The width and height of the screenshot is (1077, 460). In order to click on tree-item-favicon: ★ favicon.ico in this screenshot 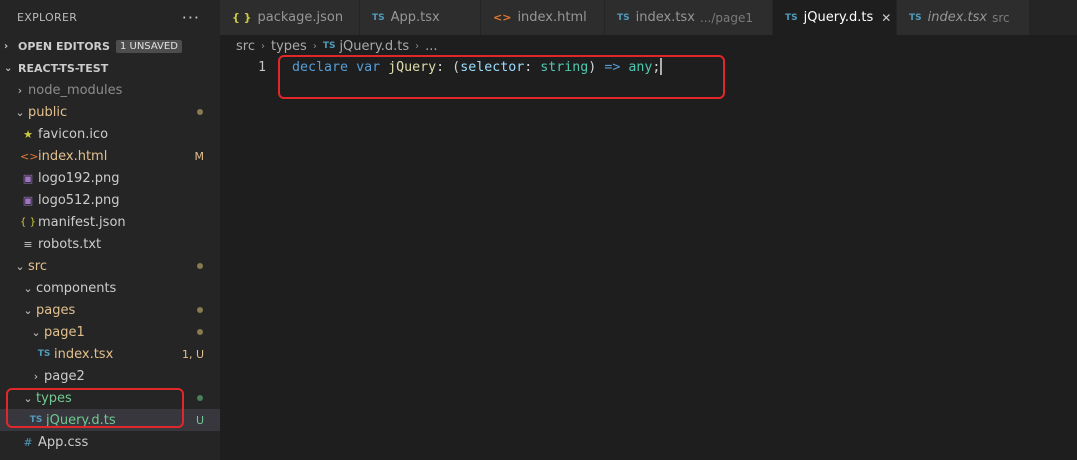, I will do `click(110, 134)`.